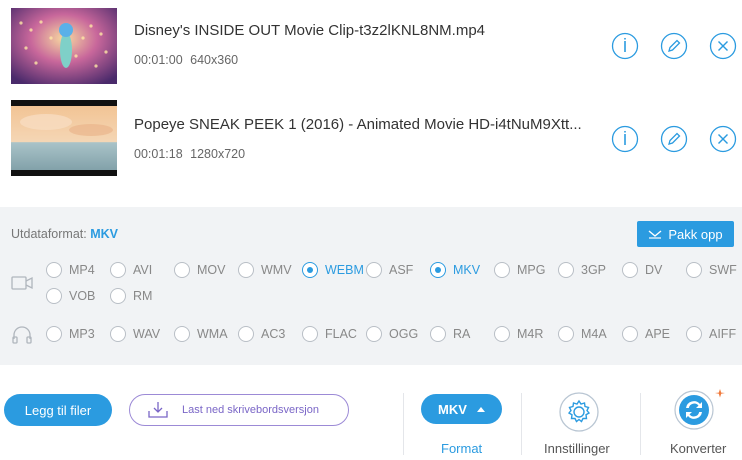 This screenshot has height=460, width=742. I want to click on file-duration: 00:01:18, so click(158, 154).